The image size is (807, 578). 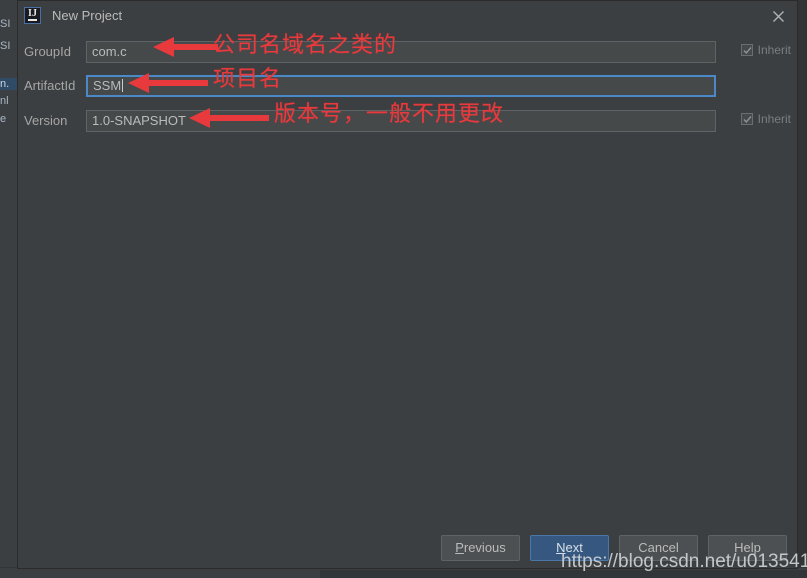 I want to click on dialog-title: New Project, so click(x=87, y=15).